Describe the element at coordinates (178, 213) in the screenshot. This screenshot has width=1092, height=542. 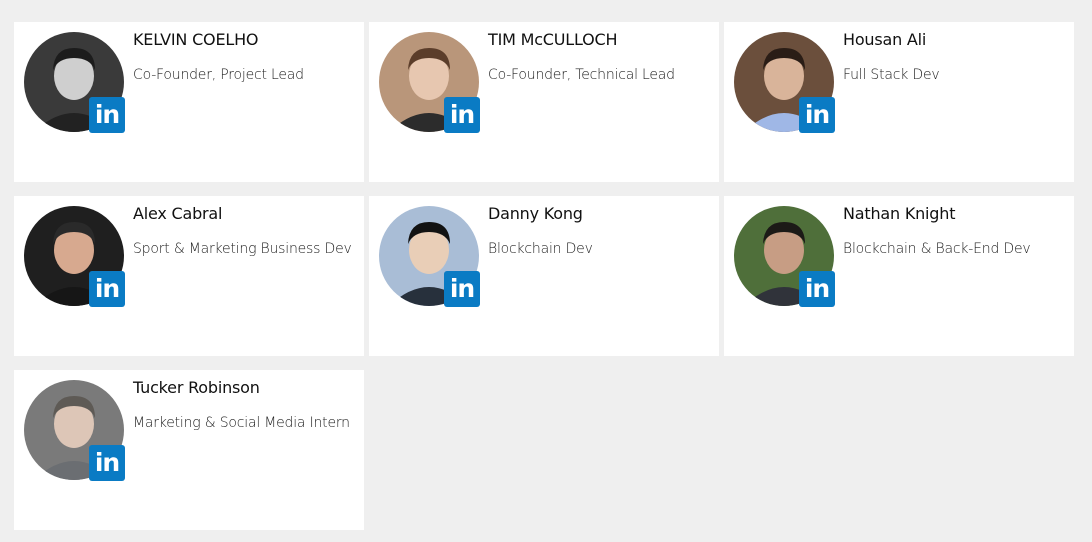
I see `member-name: Alex Cabral` at that location.